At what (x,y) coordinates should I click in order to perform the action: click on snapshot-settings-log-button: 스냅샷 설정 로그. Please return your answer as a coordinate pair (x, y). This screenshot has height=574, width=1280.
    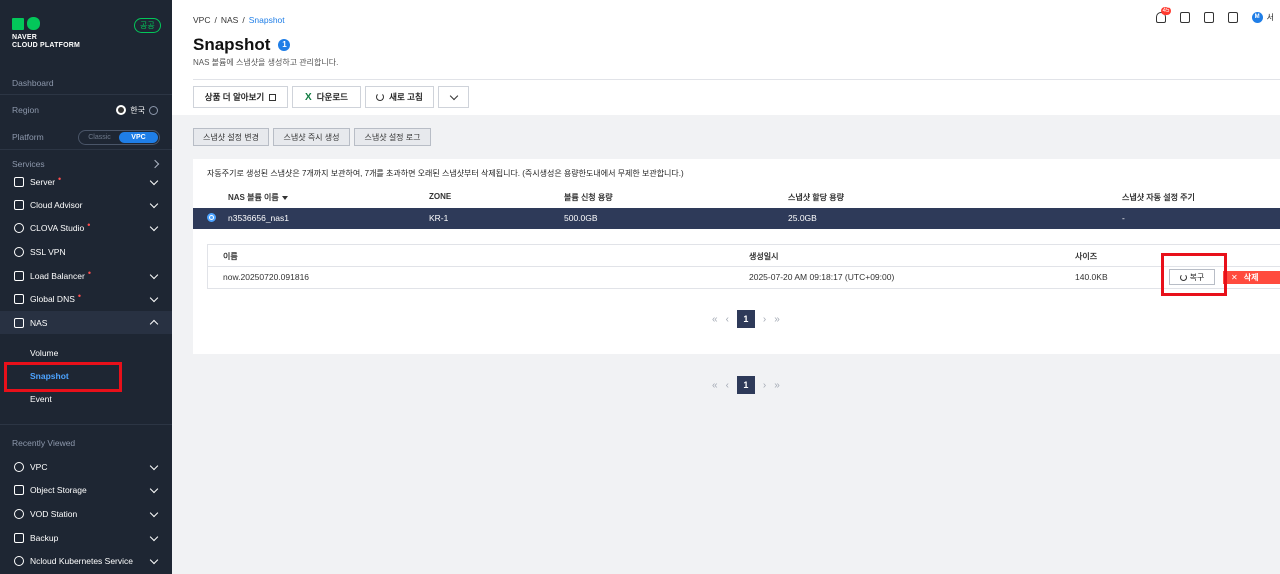
    Looking at the image, I should click on (392, 137).